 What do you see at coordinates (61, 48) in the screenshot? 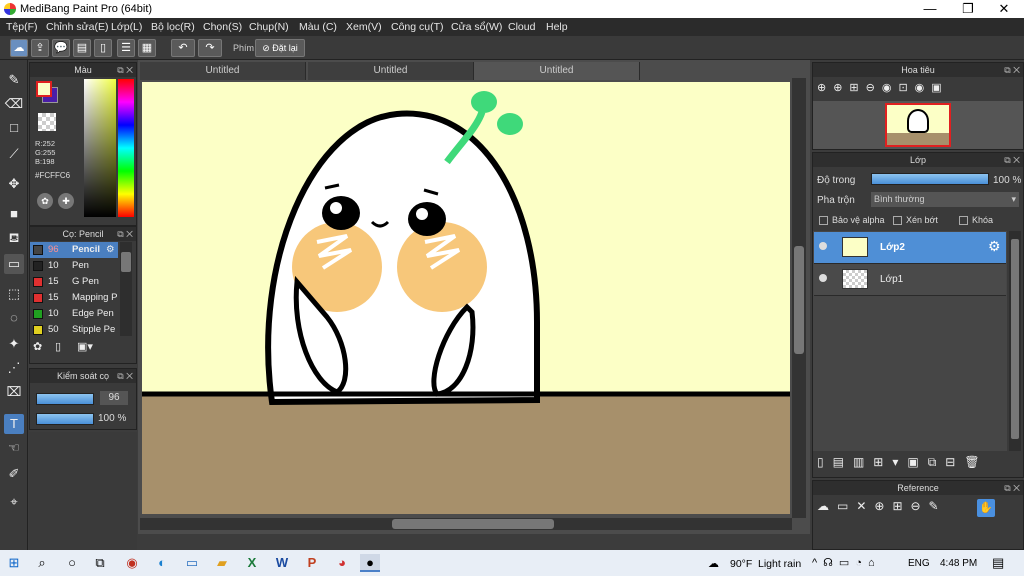
I see `speech-icon: 💬` at bounding box center [61, 48].